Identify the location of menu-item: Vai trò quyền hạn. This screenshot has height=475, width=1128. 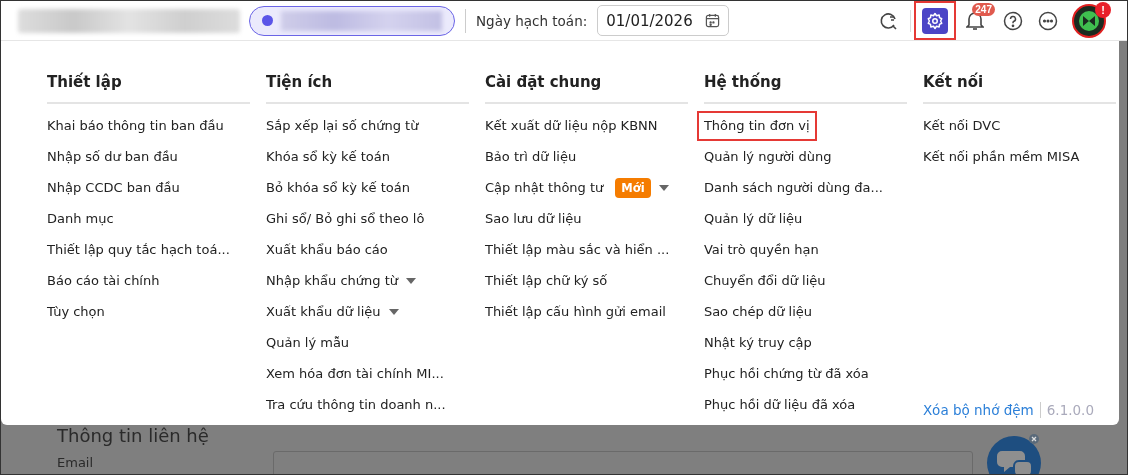
(761, 249).